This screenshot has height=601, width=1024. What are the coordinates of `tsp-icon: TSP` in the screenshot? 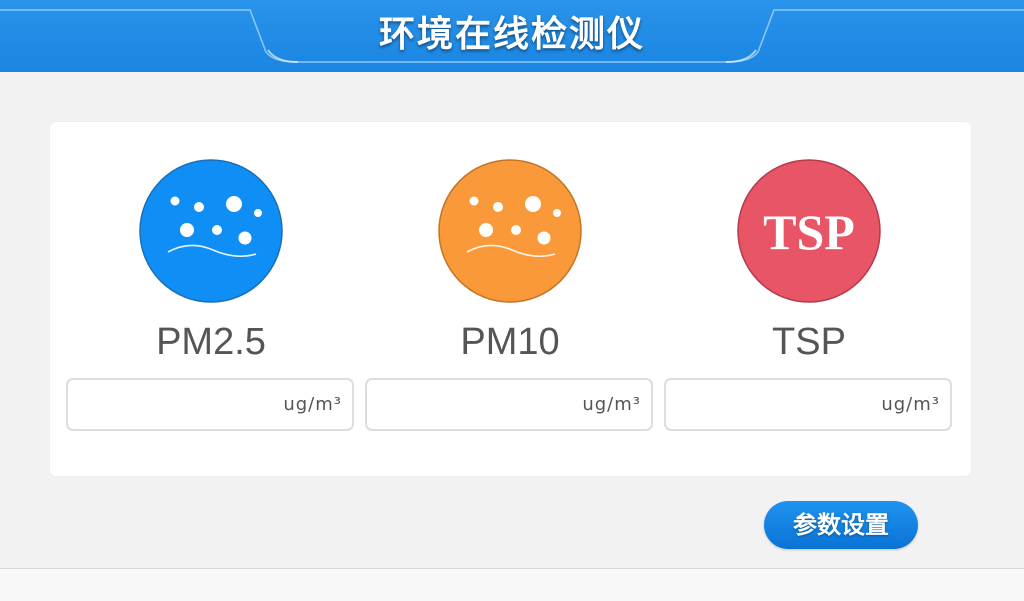 It's located at (809, 231).